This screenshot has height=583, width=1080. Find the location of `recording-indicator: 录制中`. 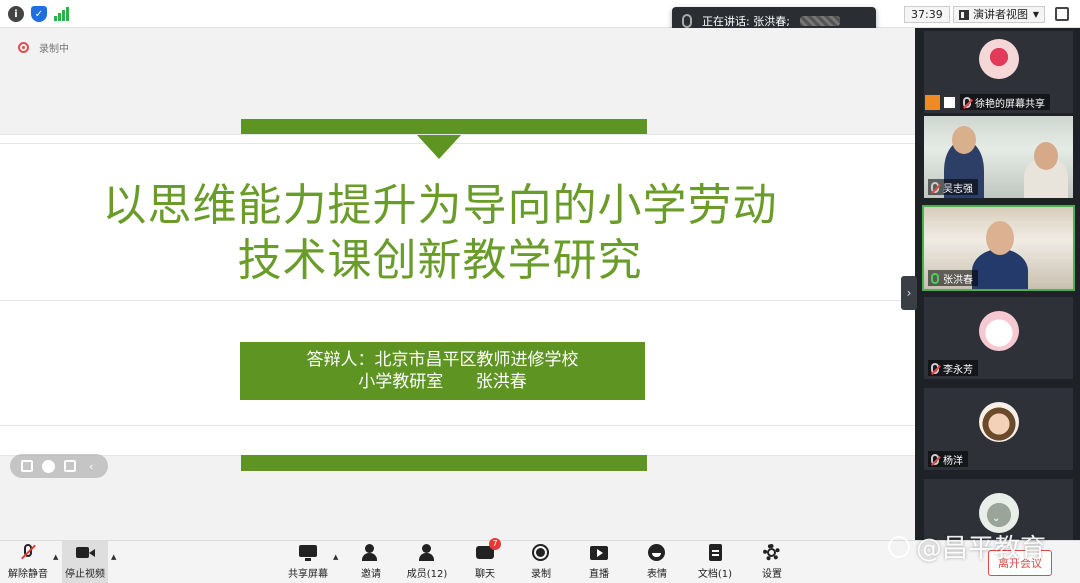

recording-indicator: 录制中 is located at coordinates (43, 47).